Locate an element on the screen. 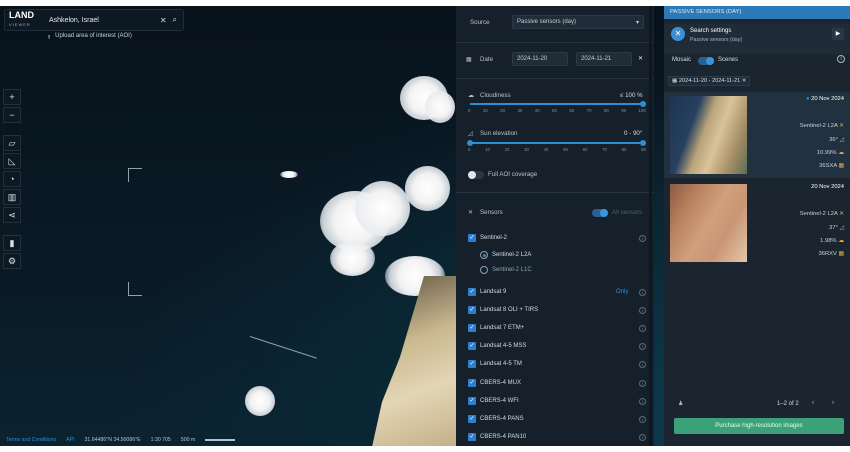 The width and height of the screenshot is (850, 452). scene-date: 20 Nov 2024 is located at coordinates (827, 187).